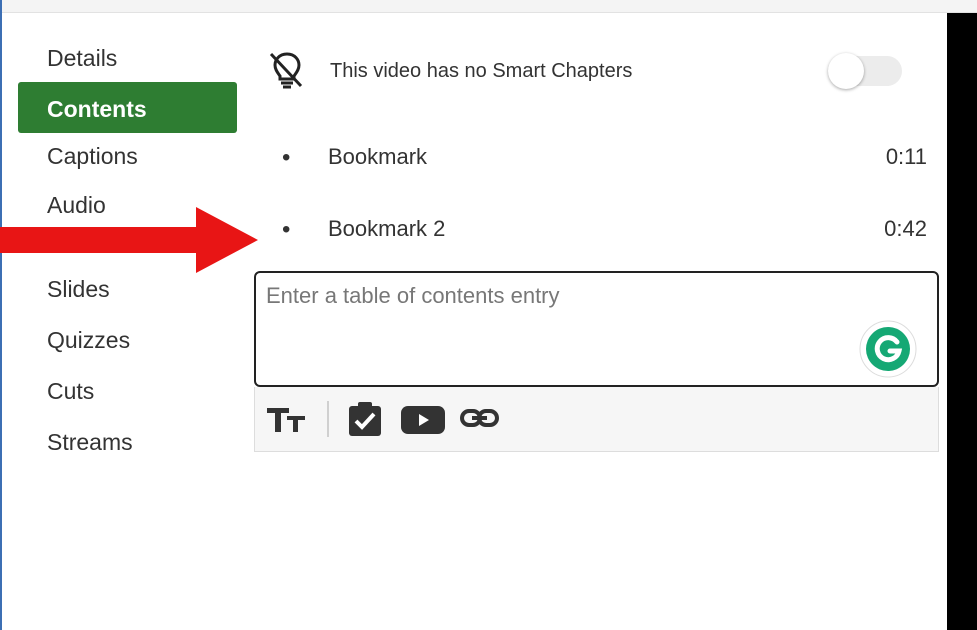  What do you see at coordinates (378, 156) in the screenshot?
I see `bookmark-label: Bookmark` at bounding box center [378, 156].